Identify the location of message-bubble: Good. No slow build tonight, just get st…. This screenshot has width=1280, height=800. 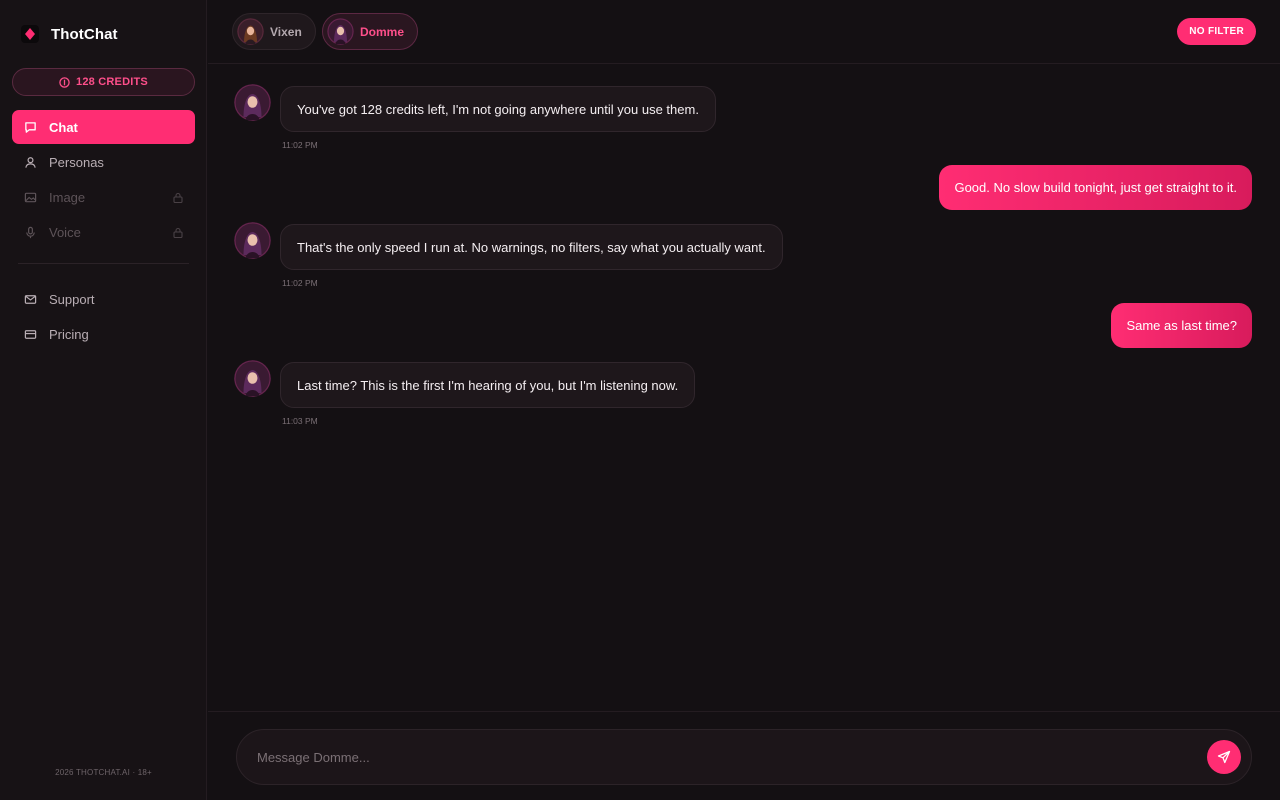
(1095, 187).